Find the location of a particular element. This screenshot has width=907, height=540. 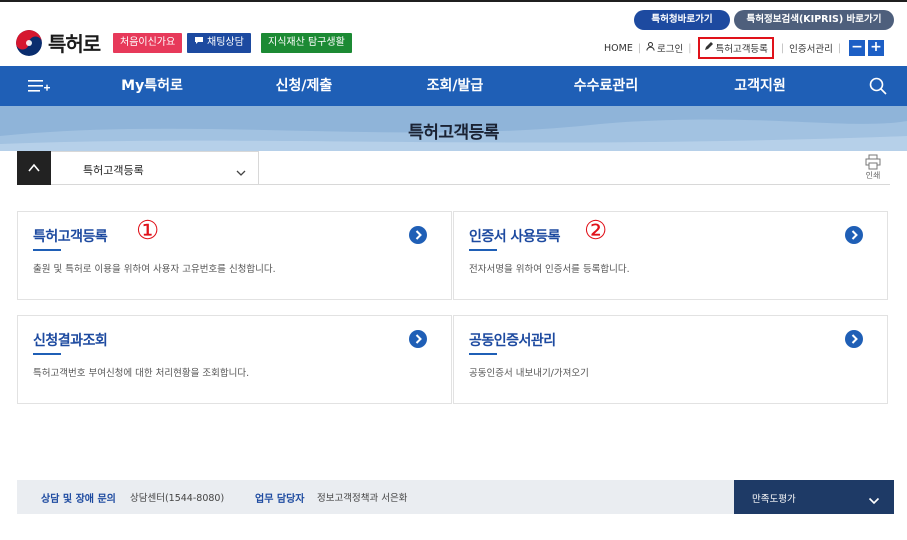

kipris-link-button: 특허정보검색(KIPRIS) 바로가기 is located at coordinates (814, 20).